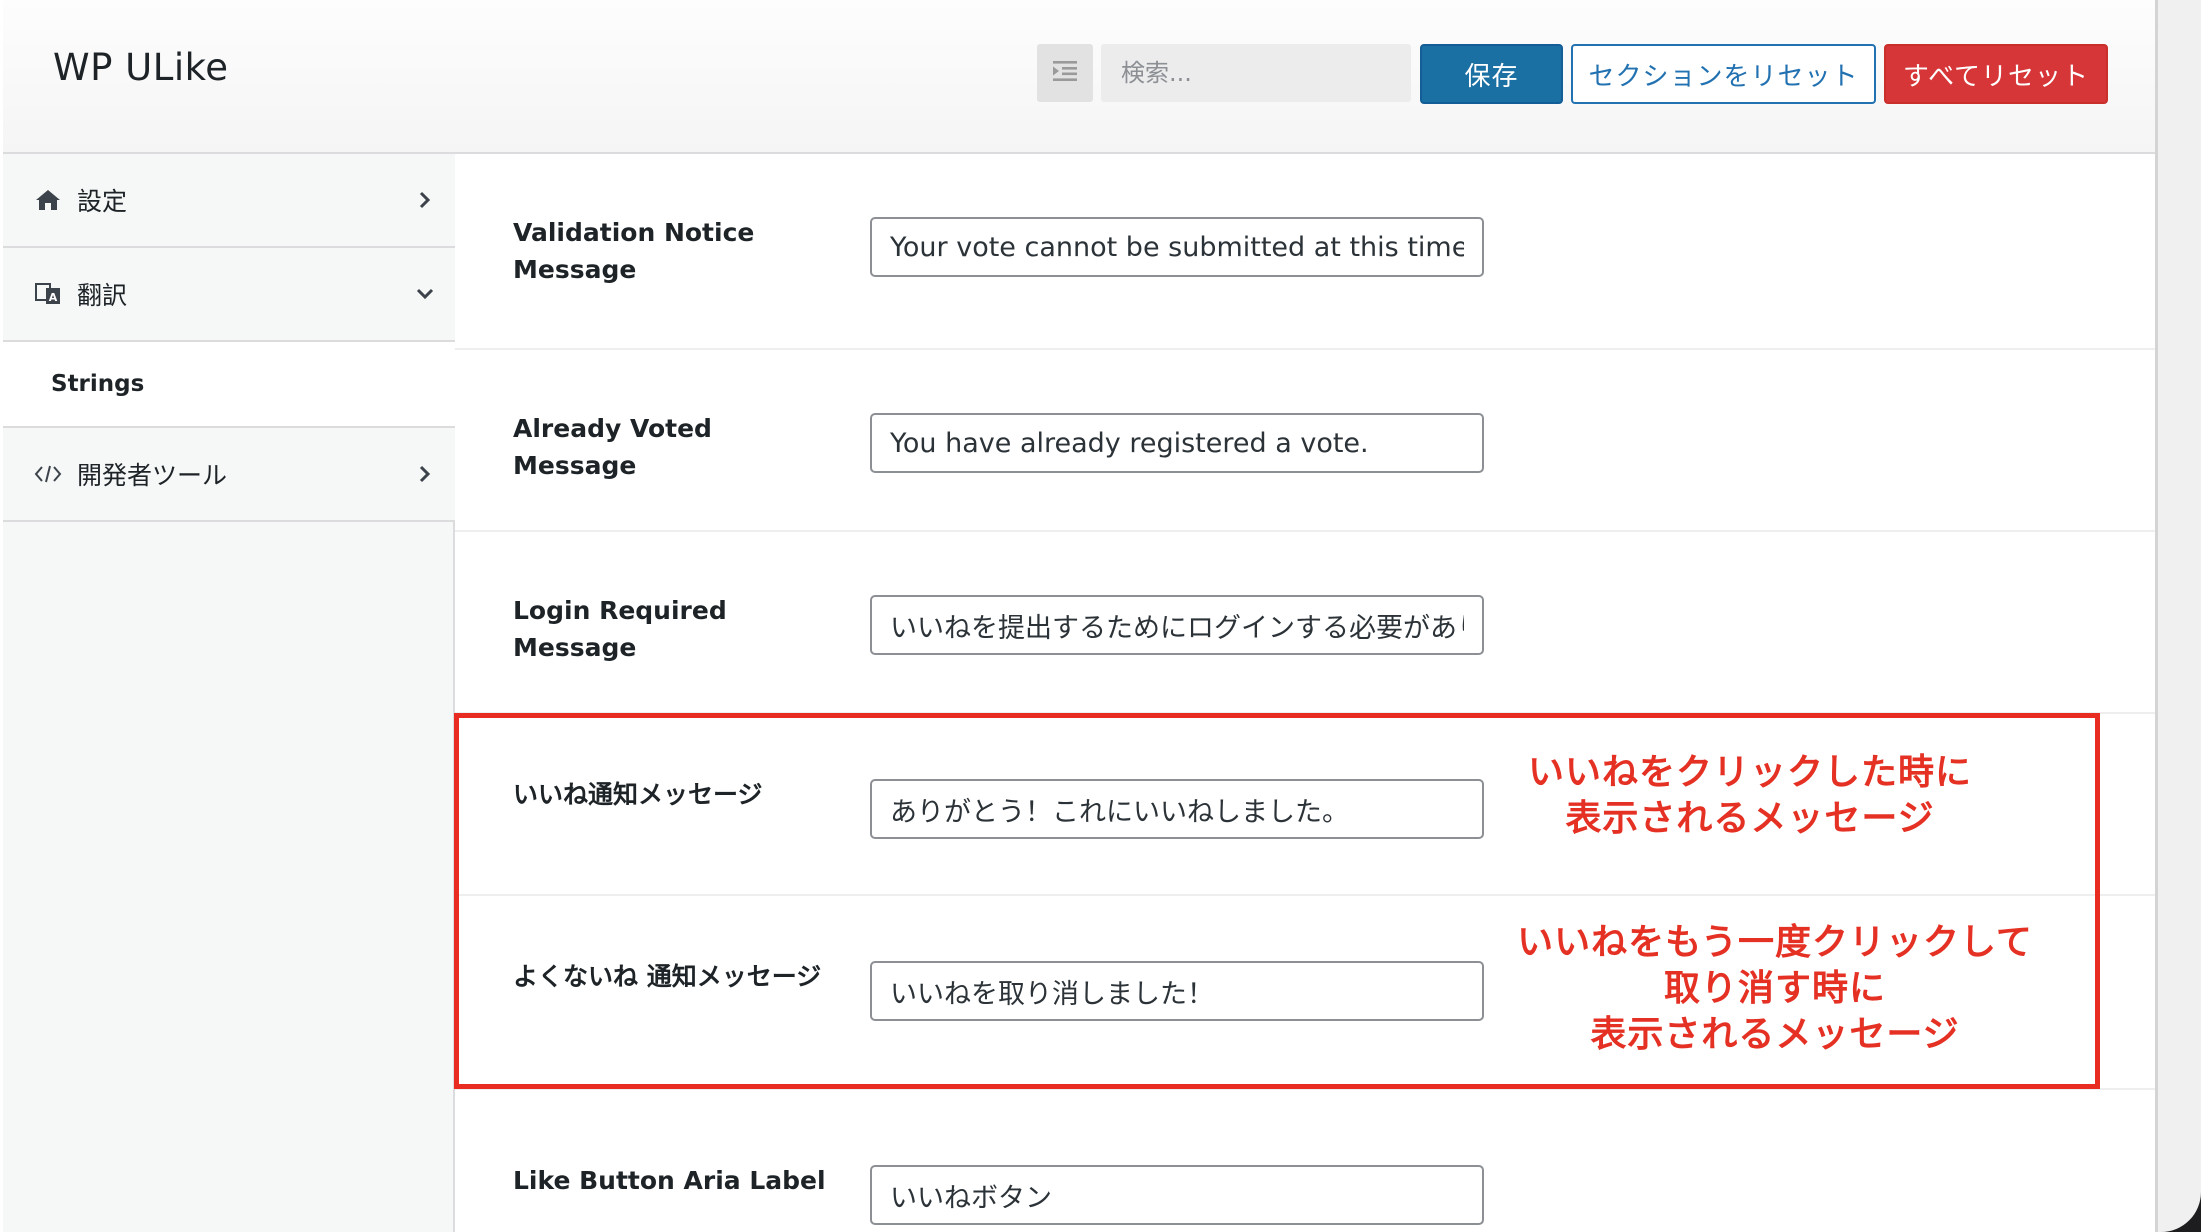 This screenshot has width=2201, height=1232. I want to click on field-row: Like Button Aria Label, so click(1305, 1161).